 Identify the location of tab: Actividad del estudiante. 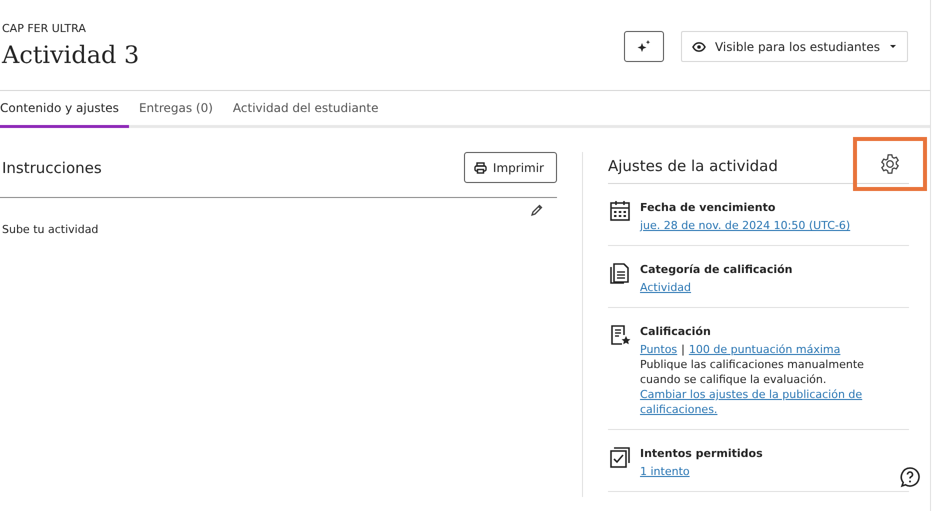
(305, 109).